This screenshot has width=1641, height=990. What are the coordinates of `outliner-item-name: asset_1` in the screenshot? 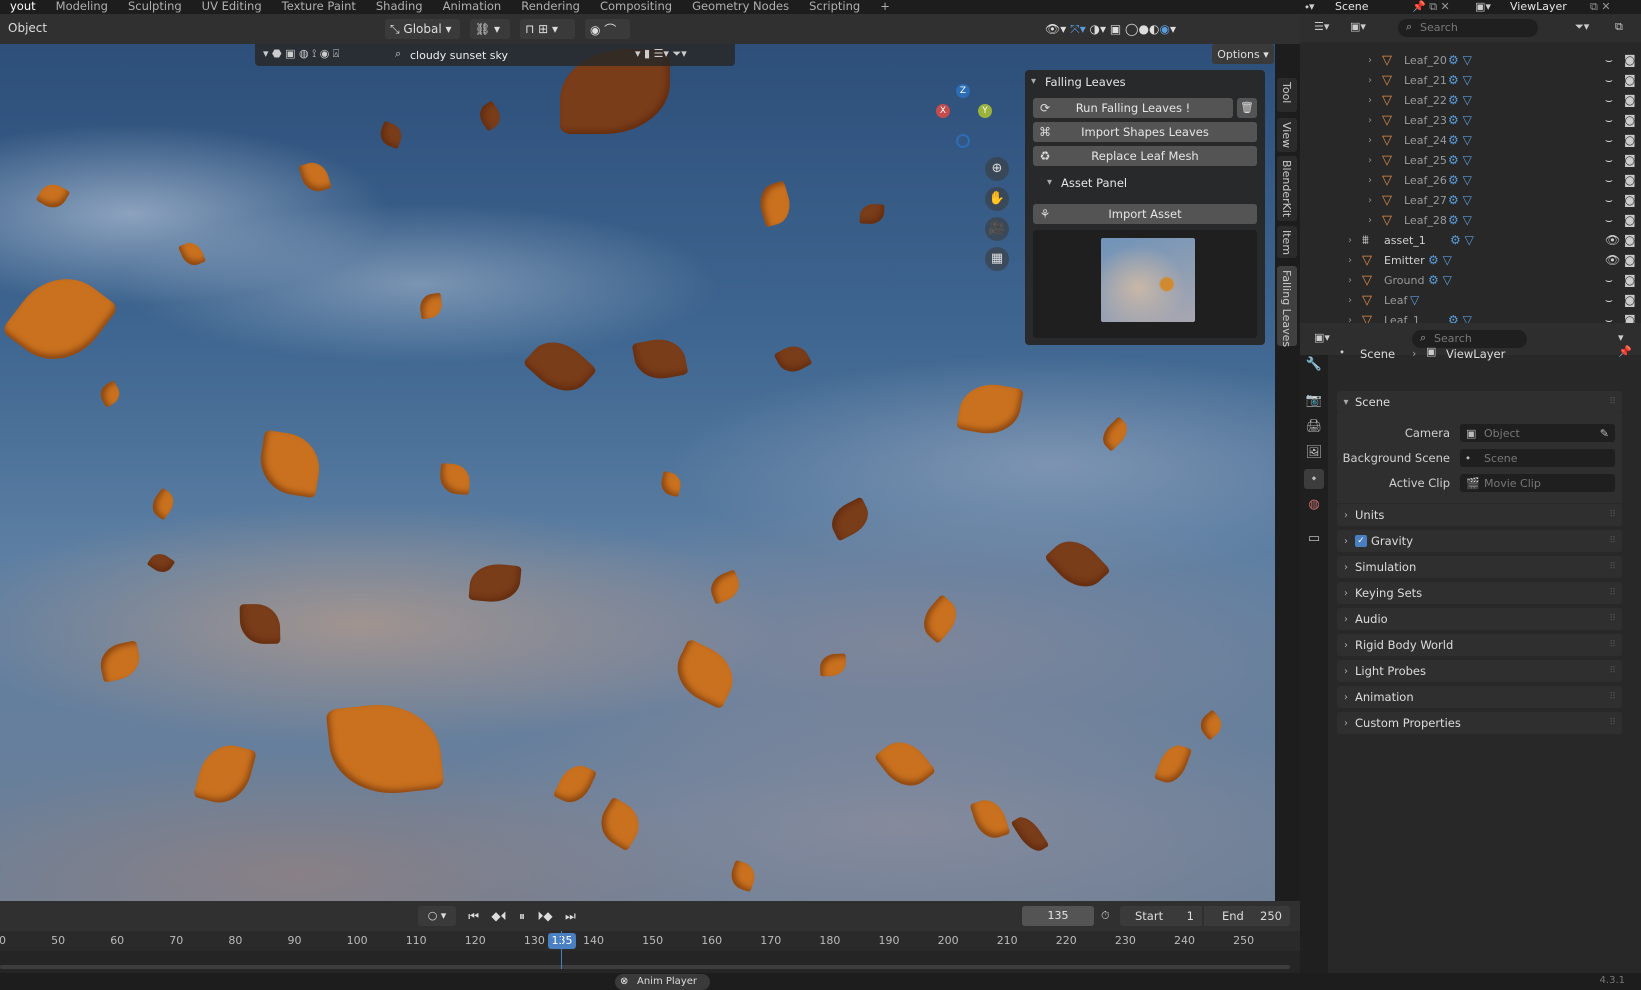 It's located at (1405, 240).